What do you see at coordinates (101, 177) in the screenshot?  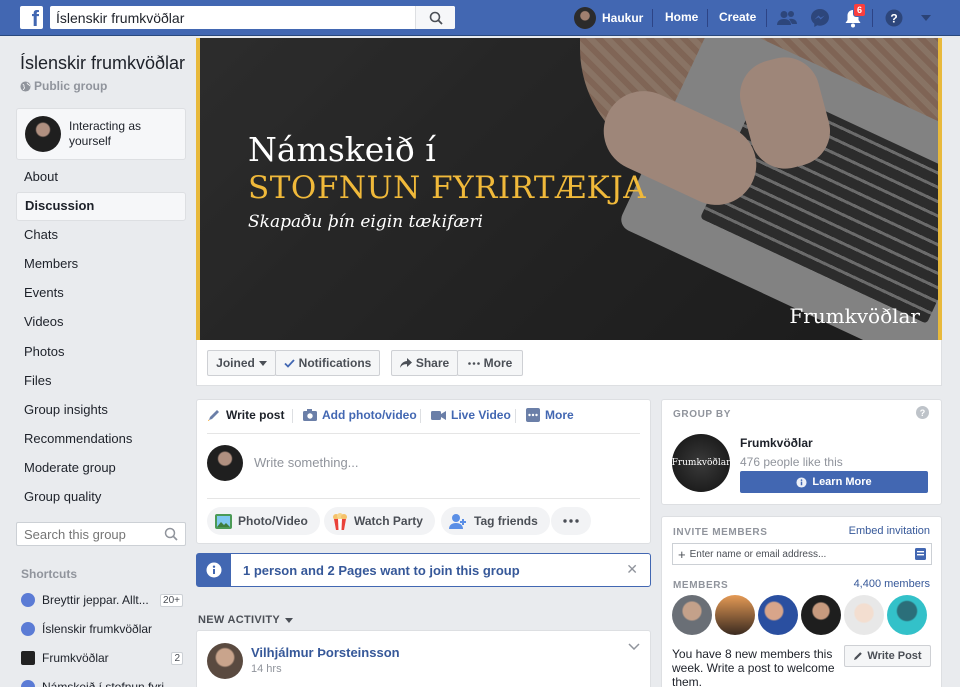 I see `sidebar-item-about: About` at bounding box center [101, 177].